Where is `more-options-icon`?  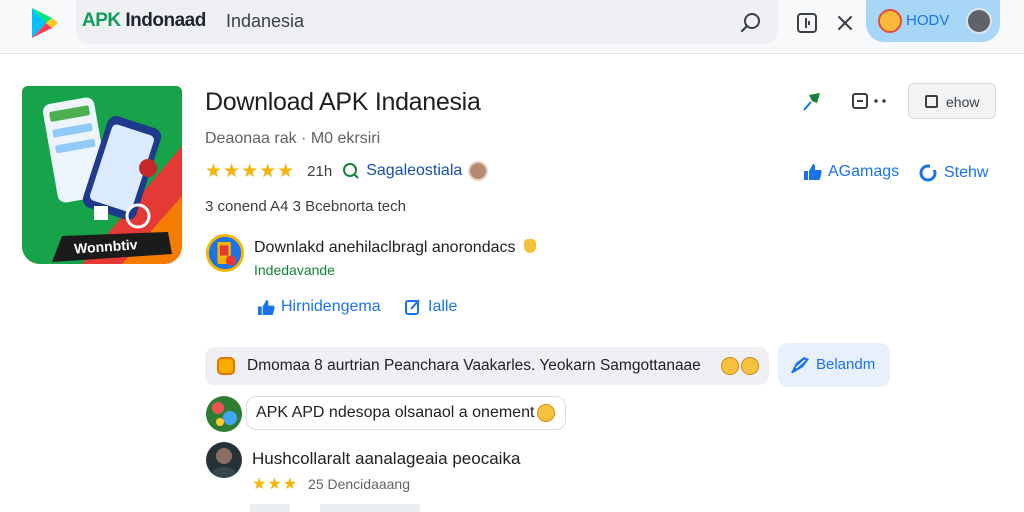
more-options-icon is located at coordinates (872, 101).